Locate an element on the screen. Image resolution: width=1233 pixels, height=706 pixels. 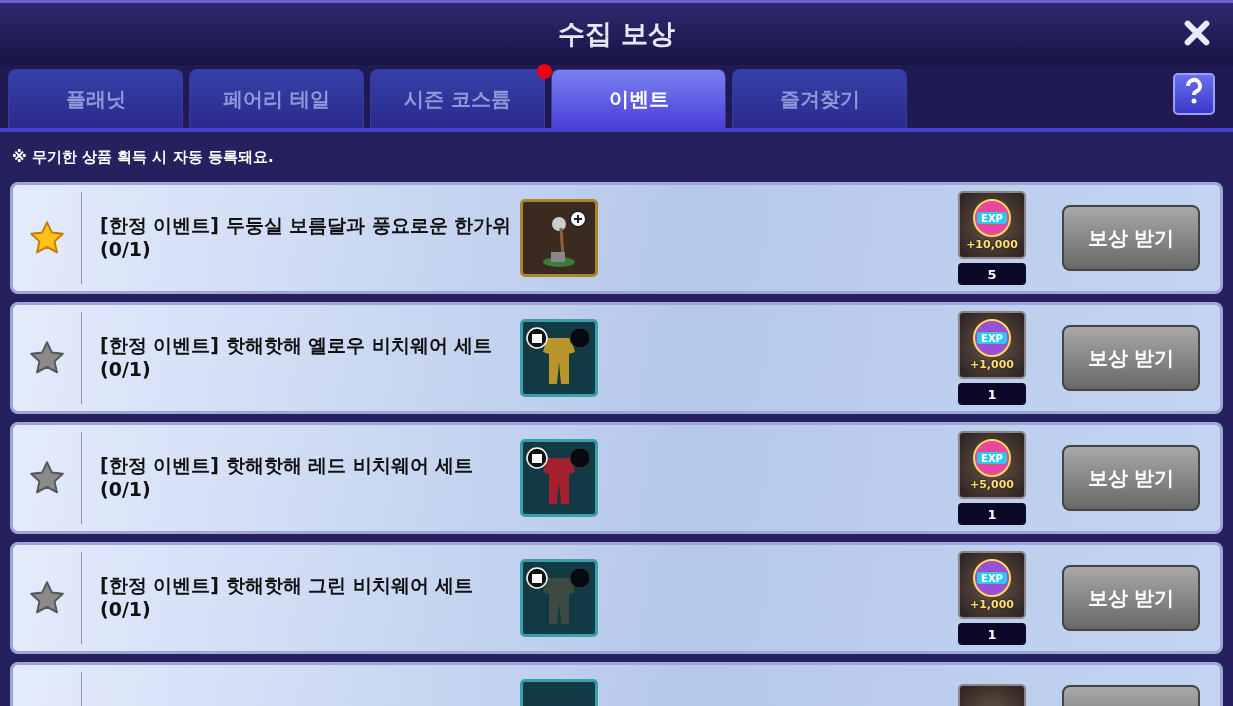
help-button is located at coordinates (1194, 94).